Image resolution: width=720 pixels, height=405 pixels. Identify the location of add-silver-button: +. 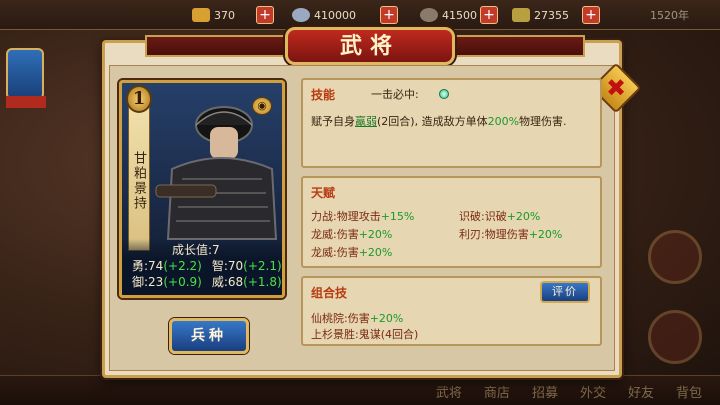
(389, 15).